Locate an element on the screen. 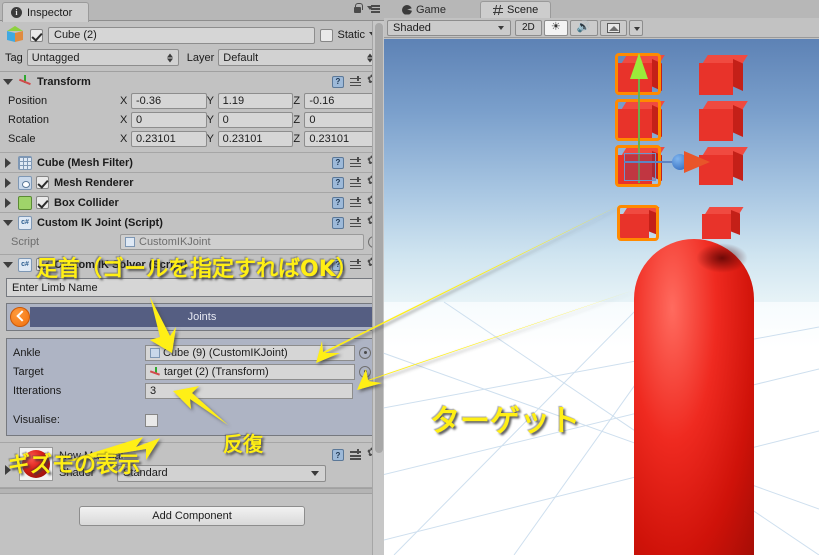 The width and height of the screenshot is (819, 555). rotation-x-input: 0 is located at coordinates (169, 119).